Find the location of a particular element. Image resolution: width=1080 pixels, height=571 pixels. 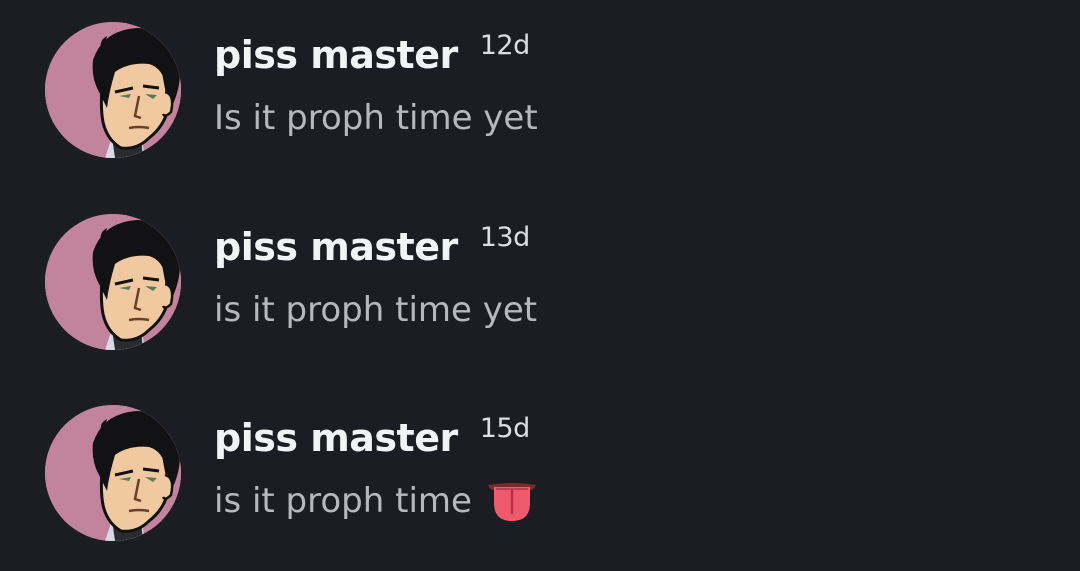

message-header: piss master 15d is located at coordinates (372, 438).